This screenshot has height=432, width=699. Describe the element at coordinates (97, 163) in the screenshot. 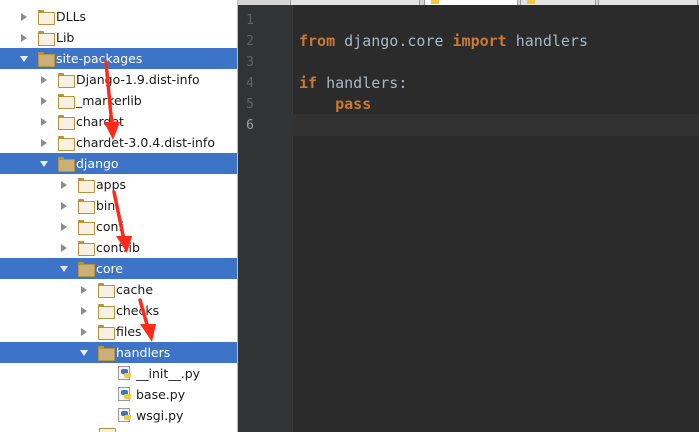

I see `tree-item-label: django` at that location.